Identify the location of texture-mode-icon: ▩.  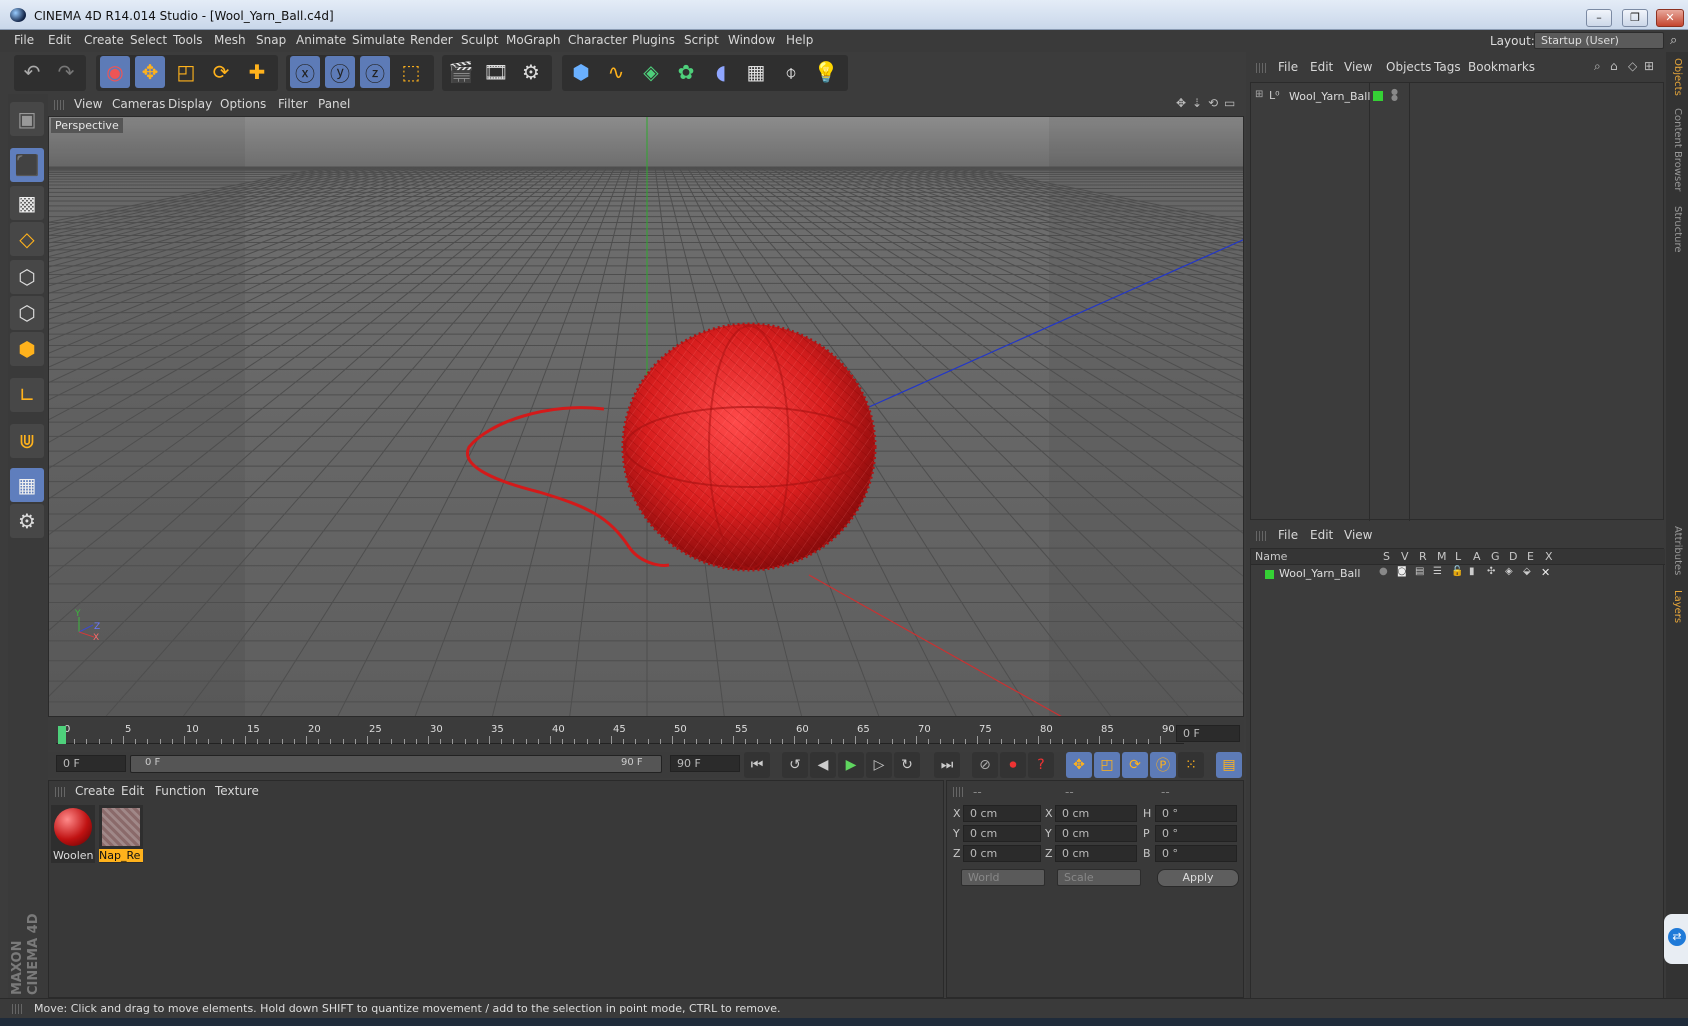
(27, 203).